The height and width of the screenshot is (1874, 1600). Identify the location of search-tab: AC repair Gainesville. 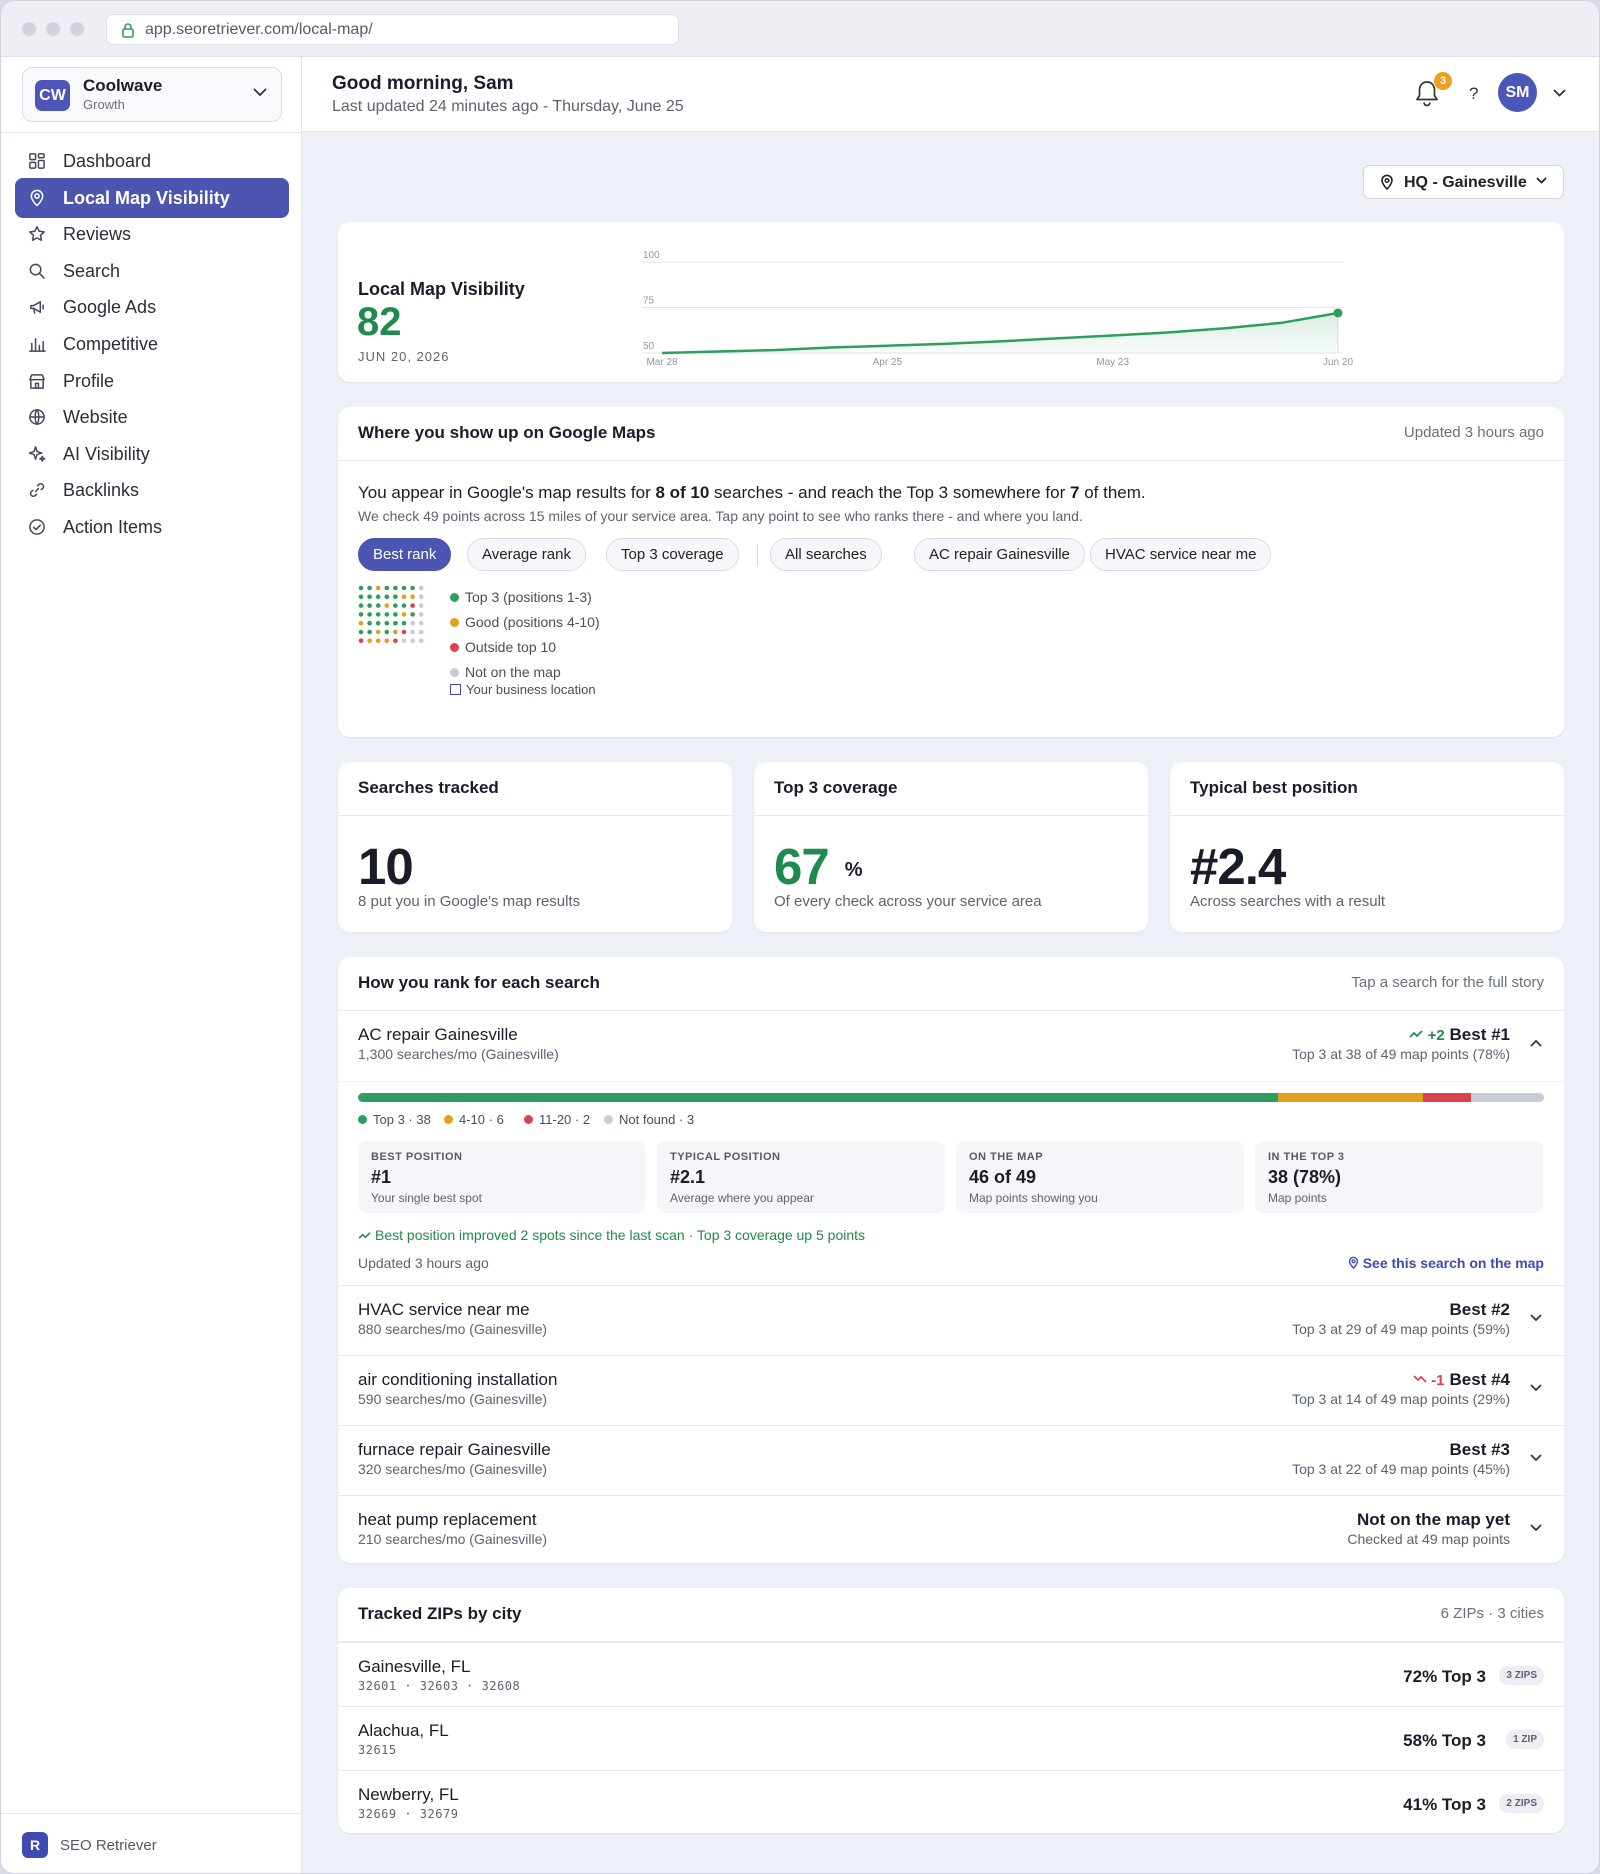
(999, 554).